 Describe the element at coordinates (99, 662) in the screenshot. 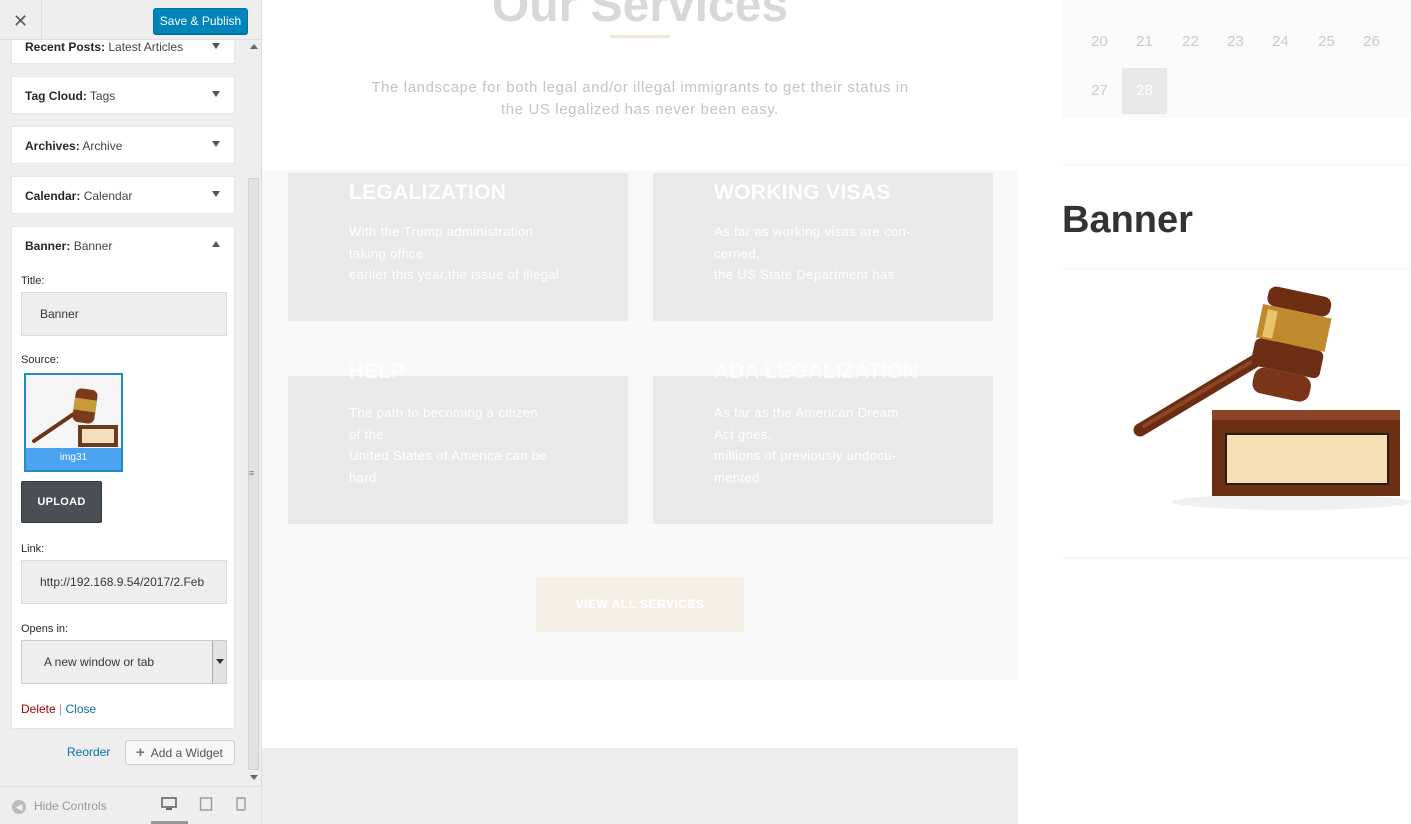

I see `opens-in-value: A new window or tab` at that location.